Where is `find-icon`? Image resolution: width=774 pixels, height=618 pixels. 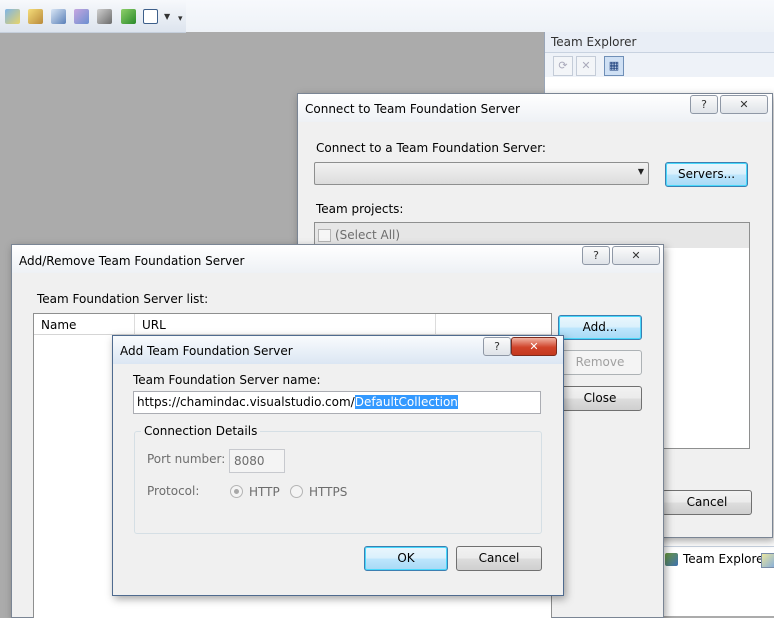 find-icon is located at coordinates (12, 16).